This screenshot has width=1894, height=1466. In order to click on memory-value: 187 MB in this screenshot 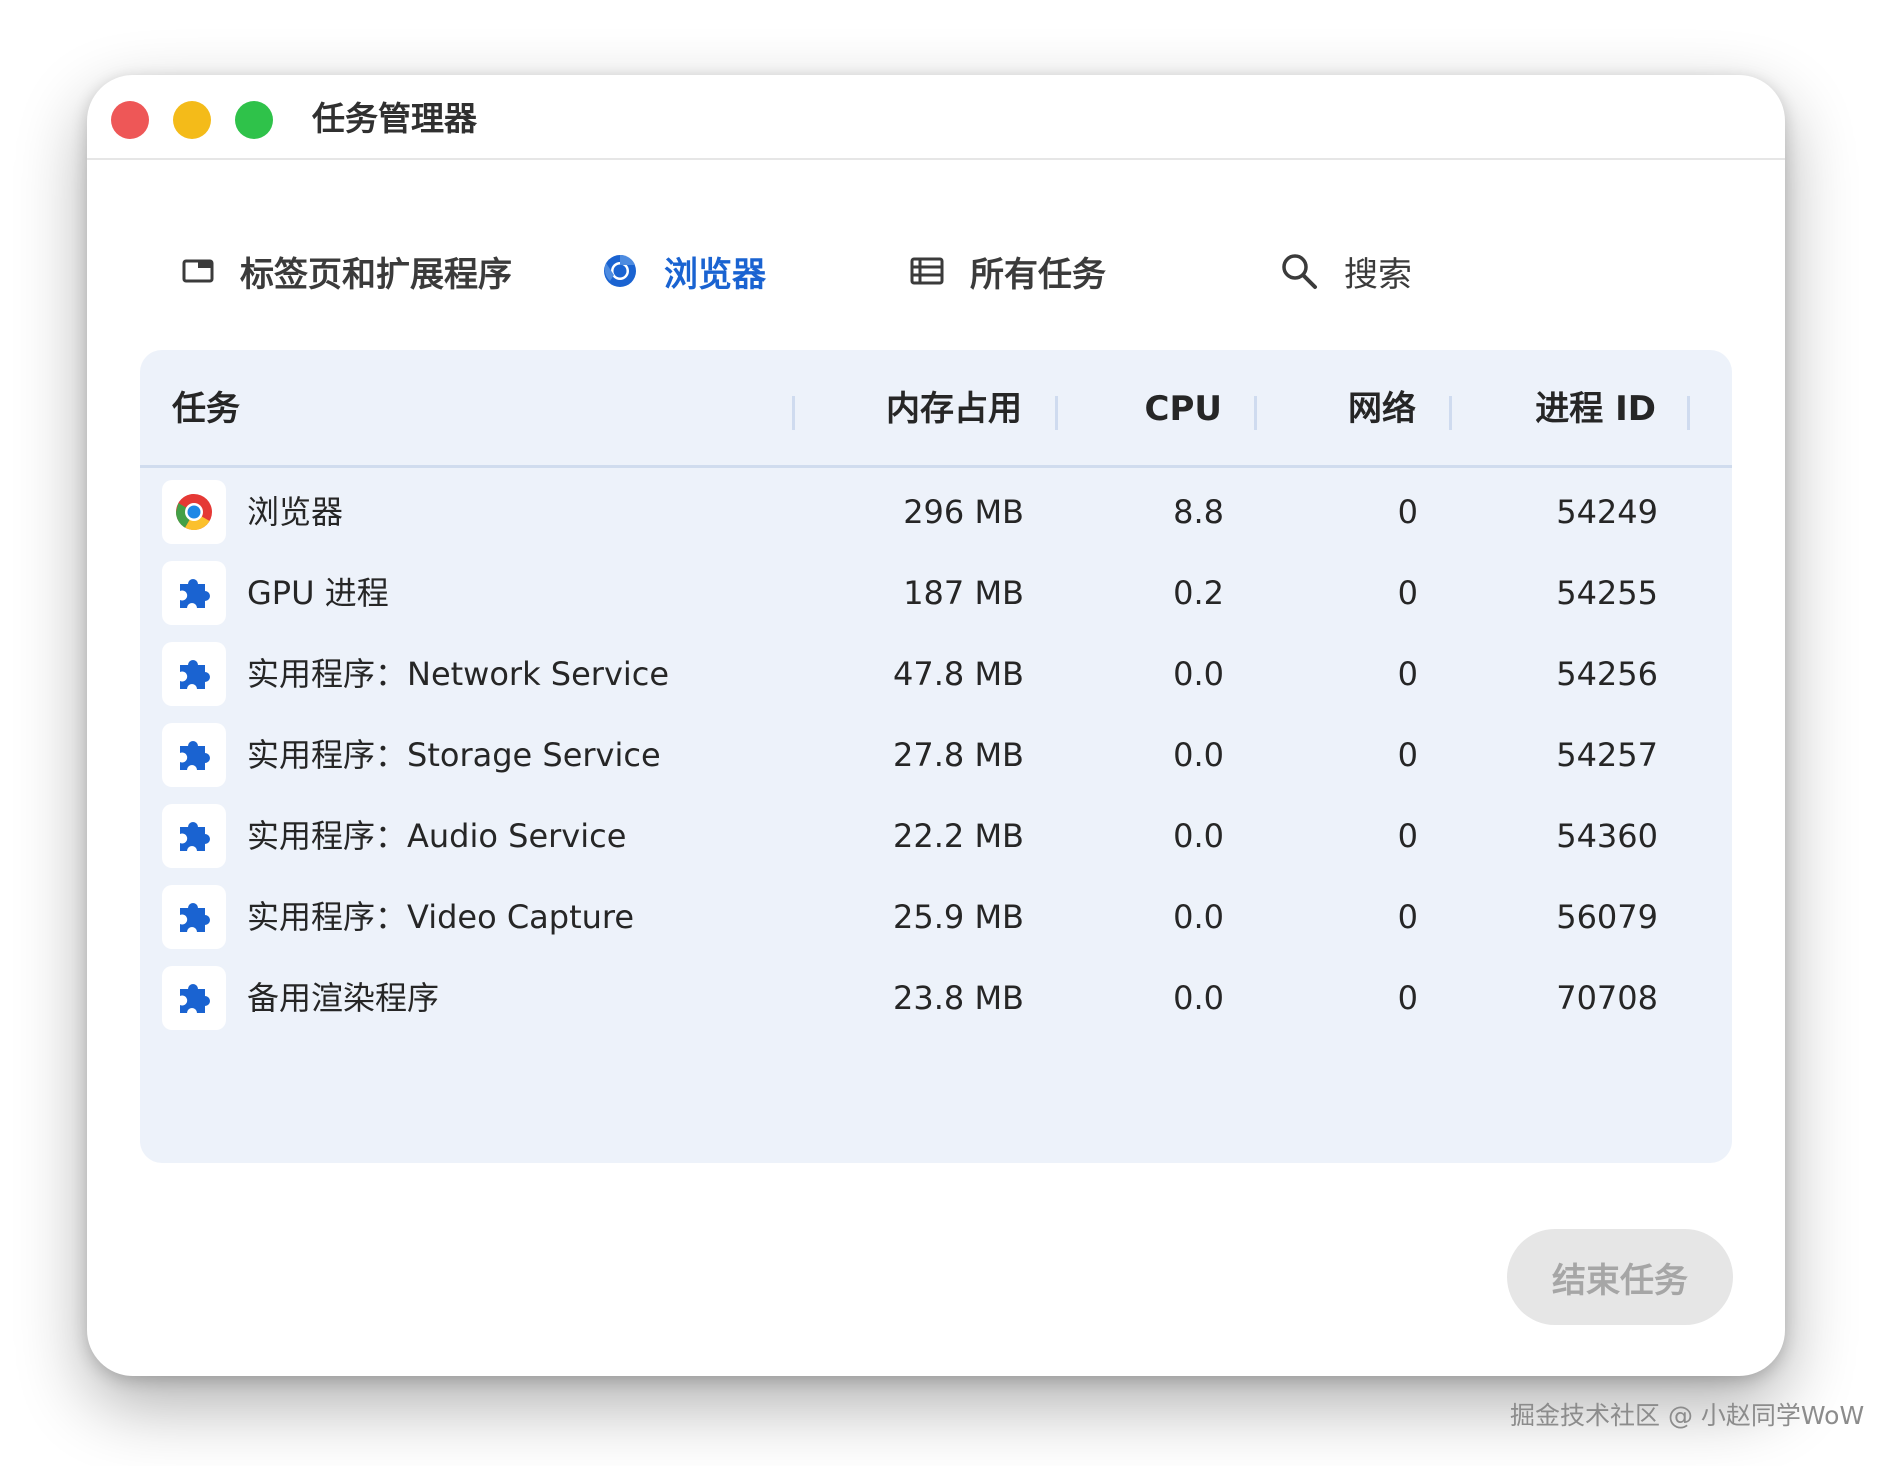, I will do `click(963, 593)`.